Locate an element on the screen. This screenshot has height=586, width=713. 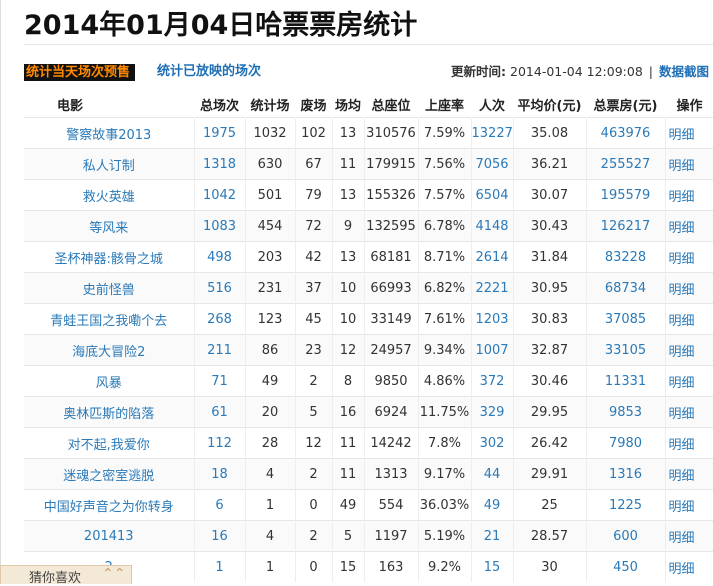
cell-total-box-office: 9853 is located at coordinates (626, 412).